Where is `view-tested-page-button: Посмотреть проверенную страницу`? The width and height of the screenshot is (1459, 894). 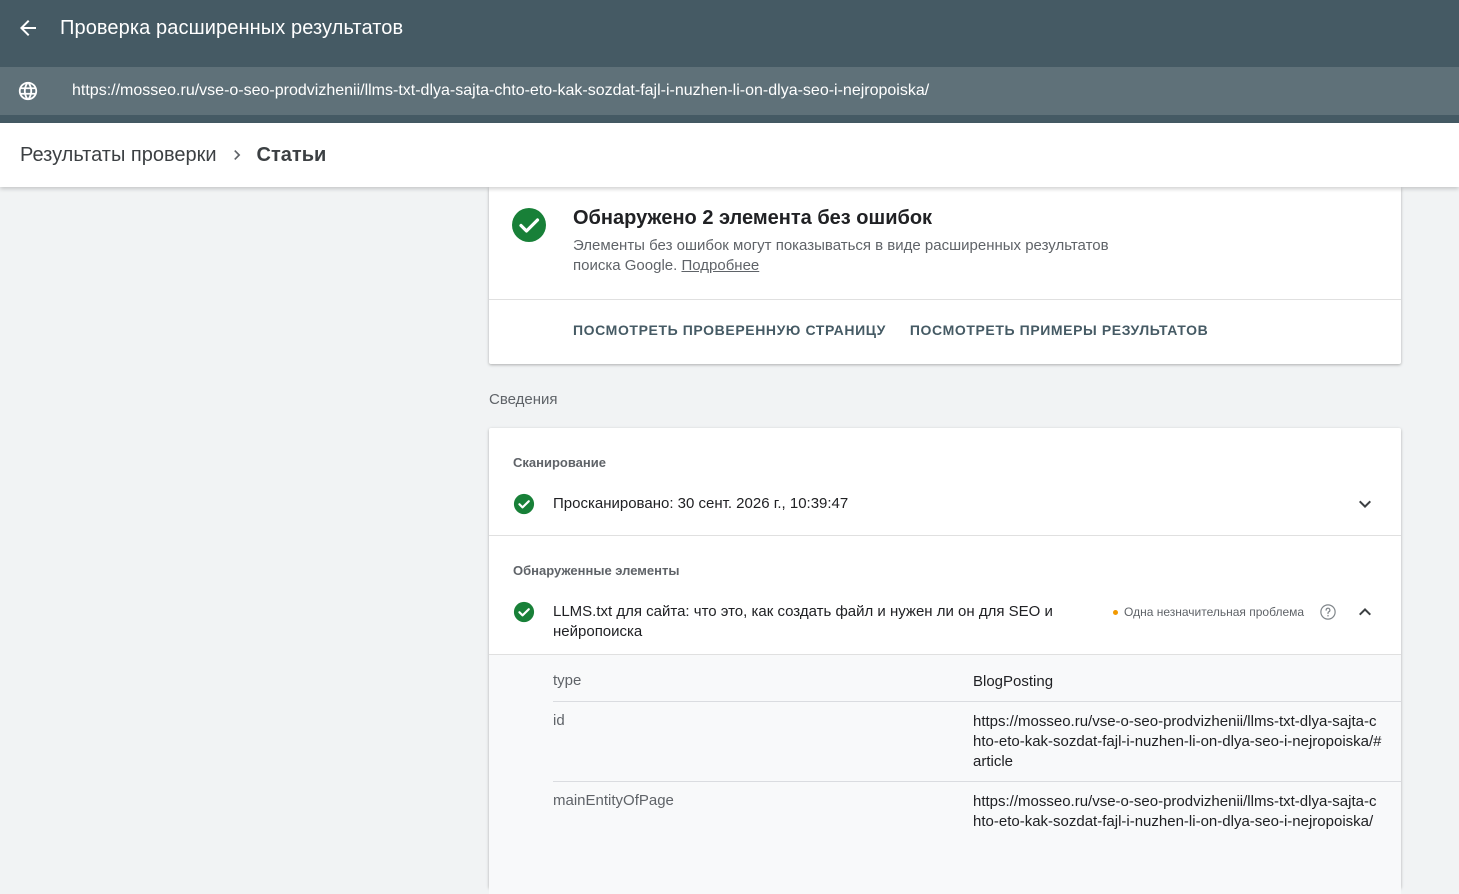
view-tested-page-button: Посмотреть проверенную страницу is located at coordinates (729, 330).